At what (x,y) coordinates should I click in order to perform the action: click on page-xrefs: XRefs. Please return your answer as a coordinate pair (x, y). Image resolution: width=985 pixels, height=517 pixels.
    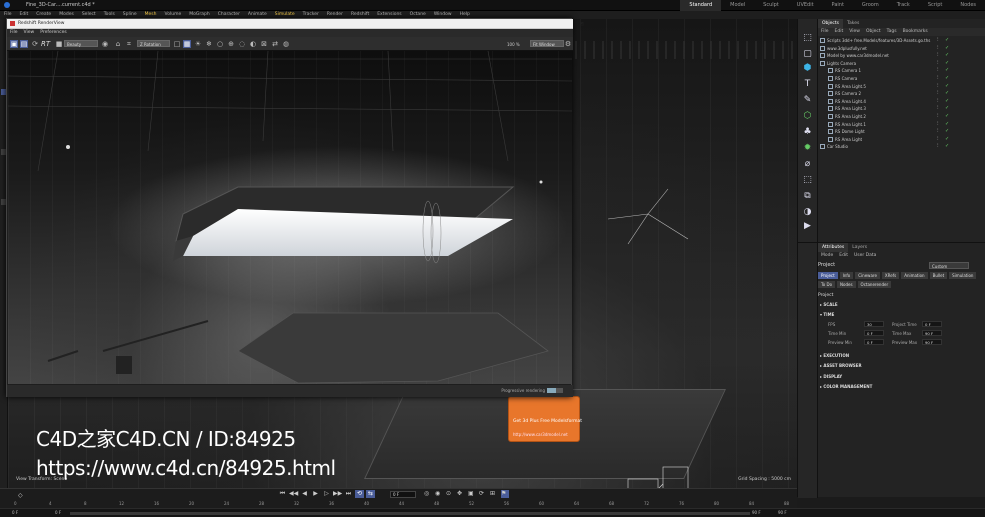
    Looking at the image, I should click on (890, 275).